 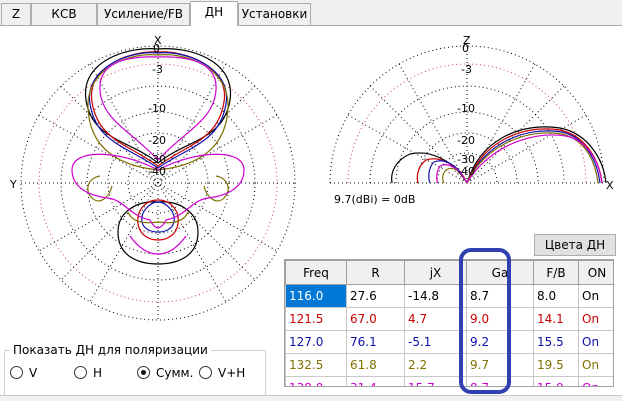 I want to click on cell-freq: 116.0, so click(x=316, y=296).